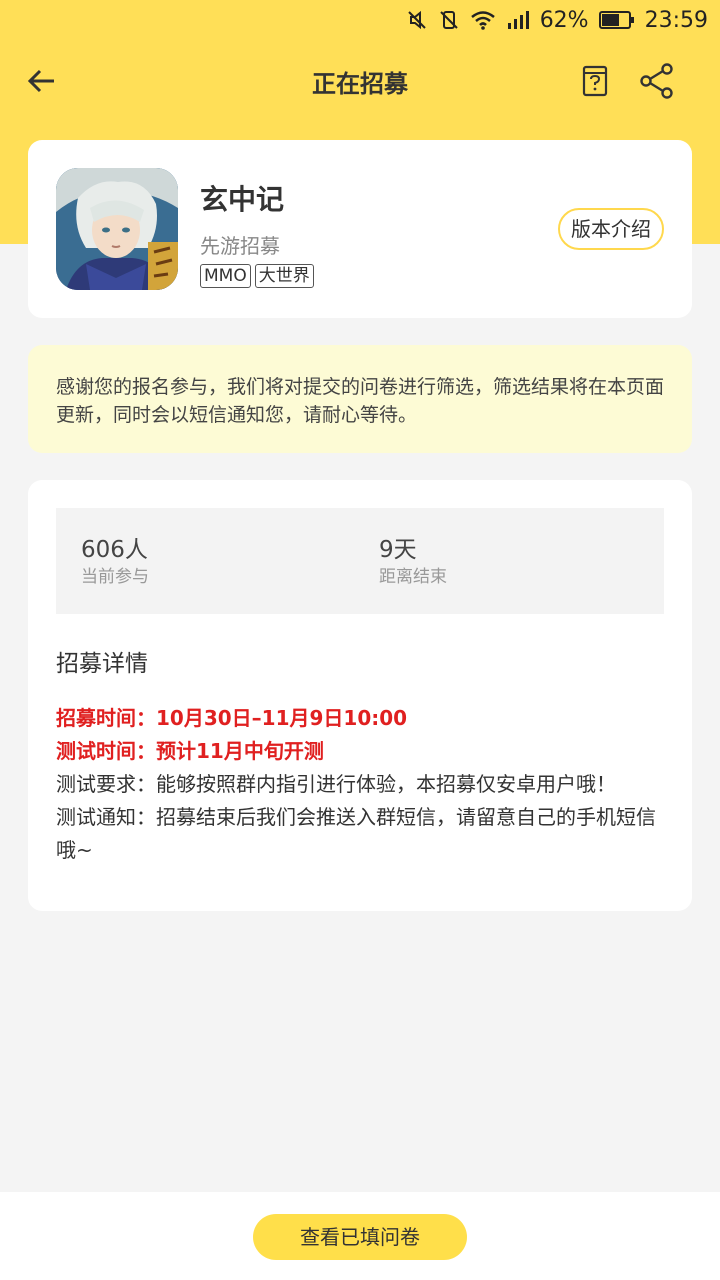 The image size is (720, 1280). Describe the element at coordinates (240, 246) in the screenshot. I see `game-subtitle: 先游招募` at that location.